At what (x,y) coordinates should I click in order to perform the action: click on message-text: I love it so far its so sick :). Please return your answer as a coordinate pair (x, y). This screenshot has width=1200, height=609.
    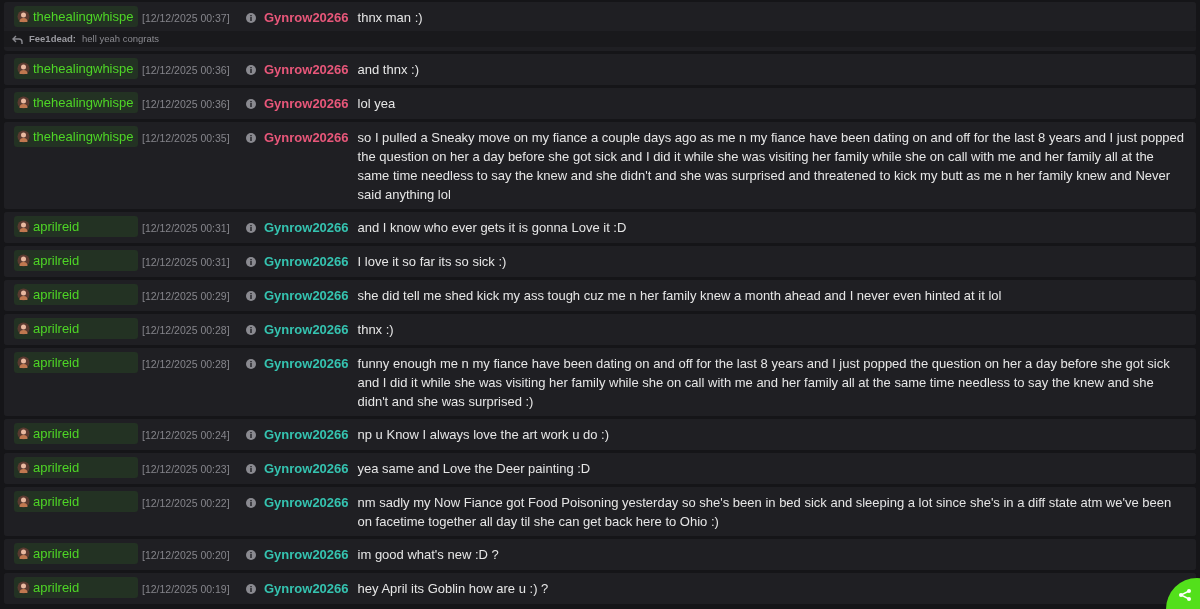
    Looking at the image, I should click on (432, 262).